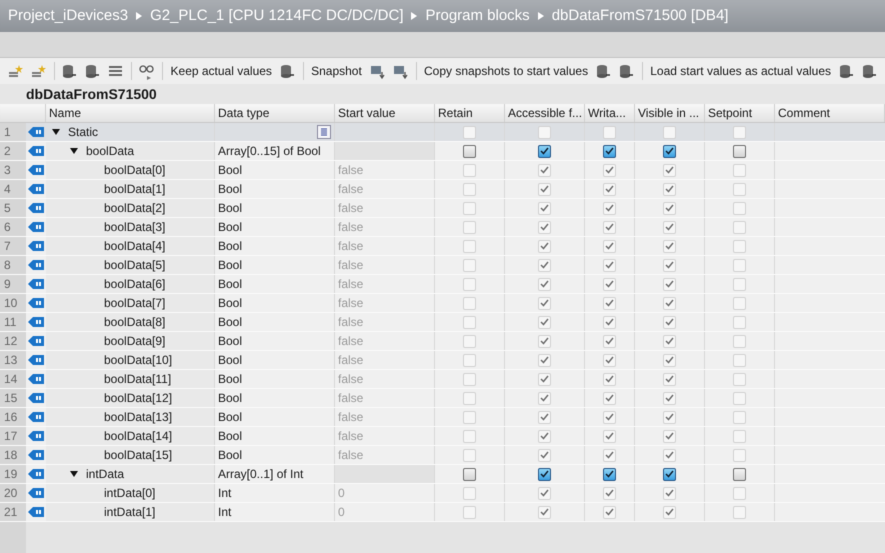  I want to click on variable-name: intData[0], so click(130, 493).